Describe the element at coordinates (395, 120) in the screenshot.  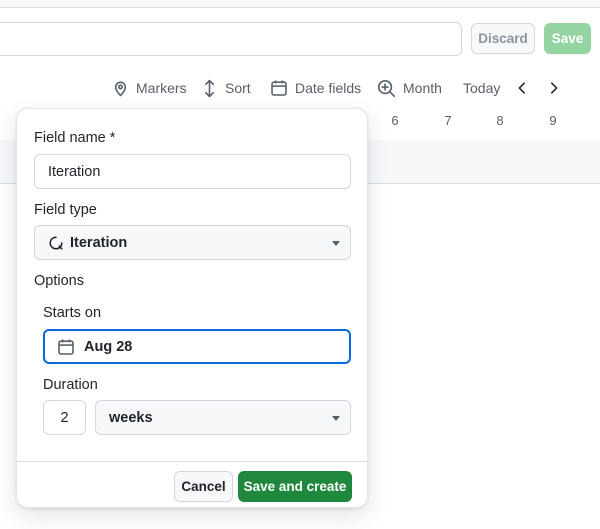
I see `day-label: 6` at that location.